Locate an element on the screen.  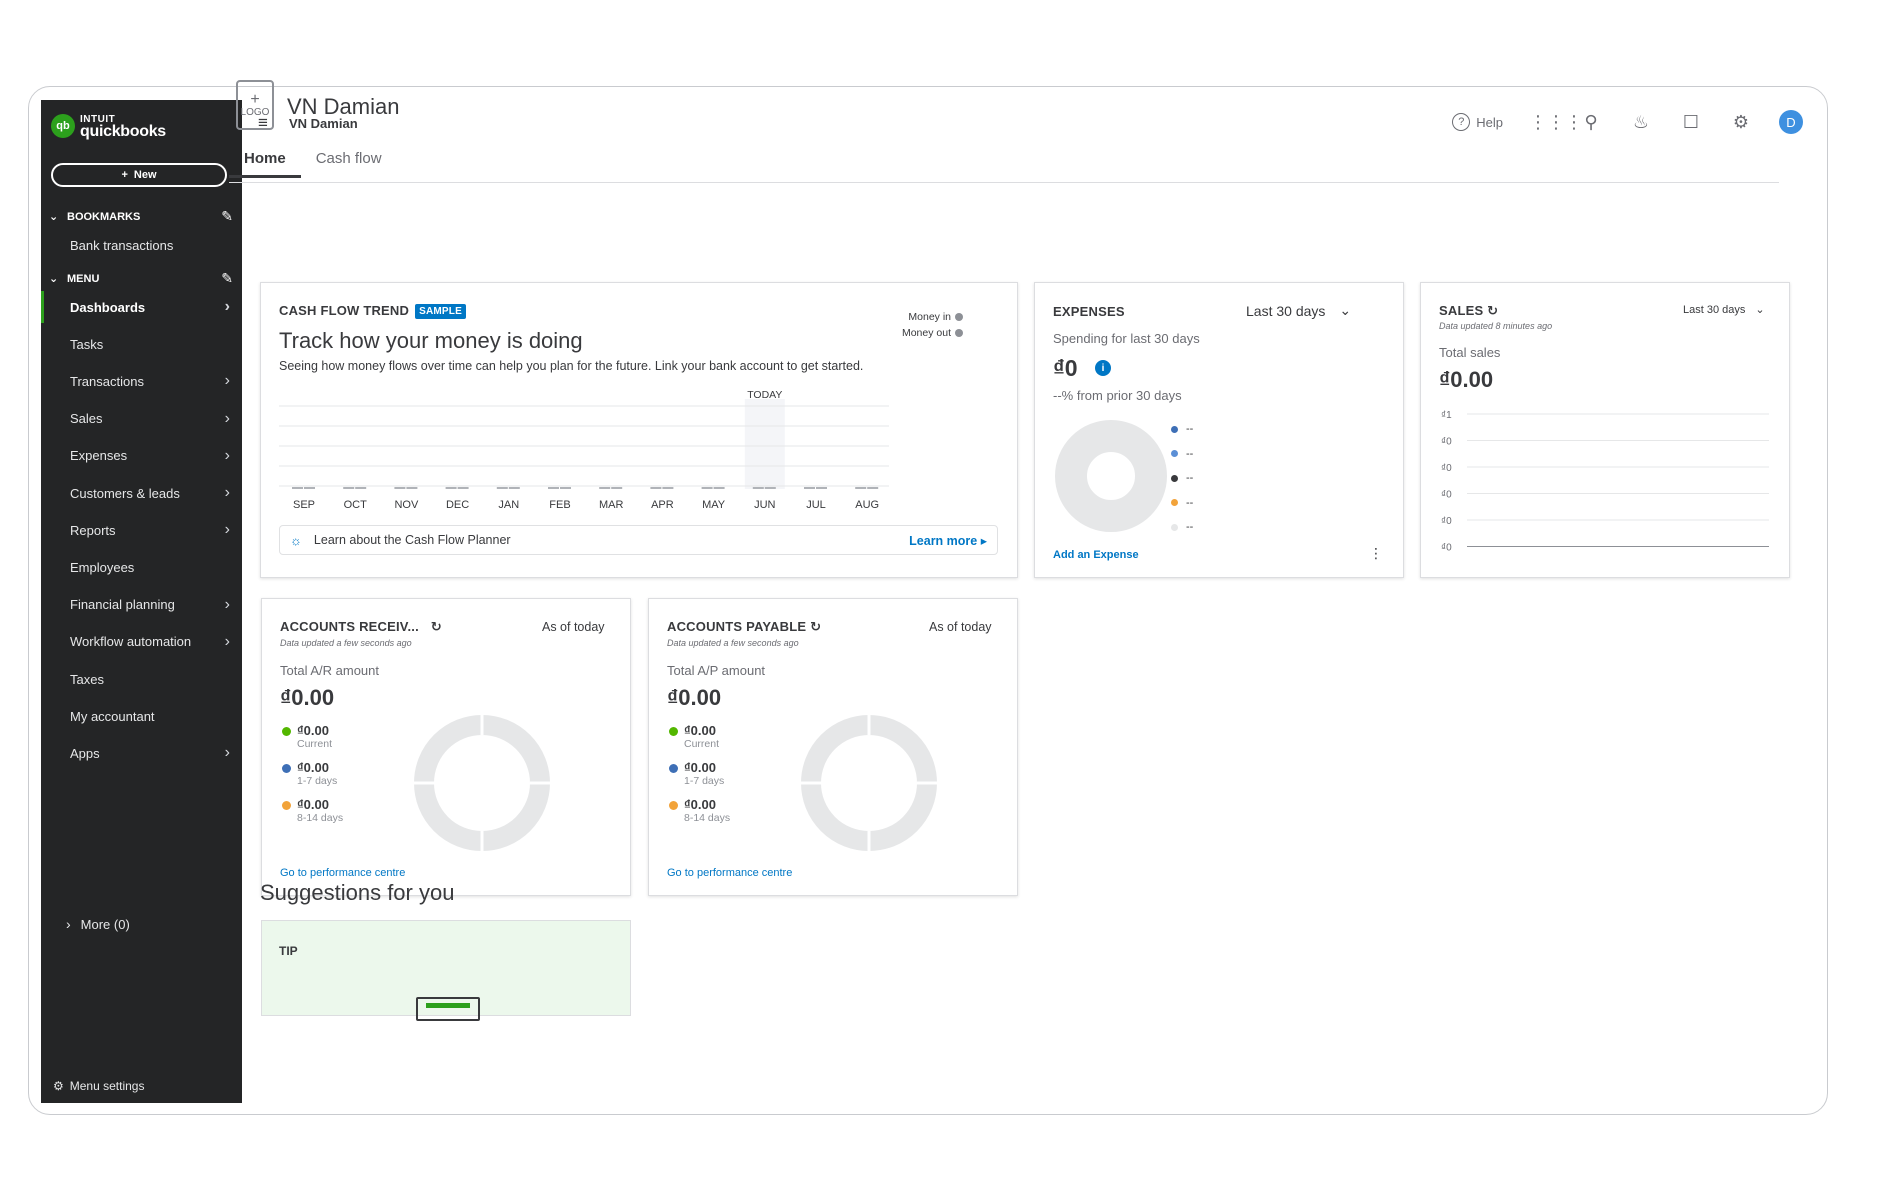
legend-money-out: Money out is located at coordinates (932, 333).